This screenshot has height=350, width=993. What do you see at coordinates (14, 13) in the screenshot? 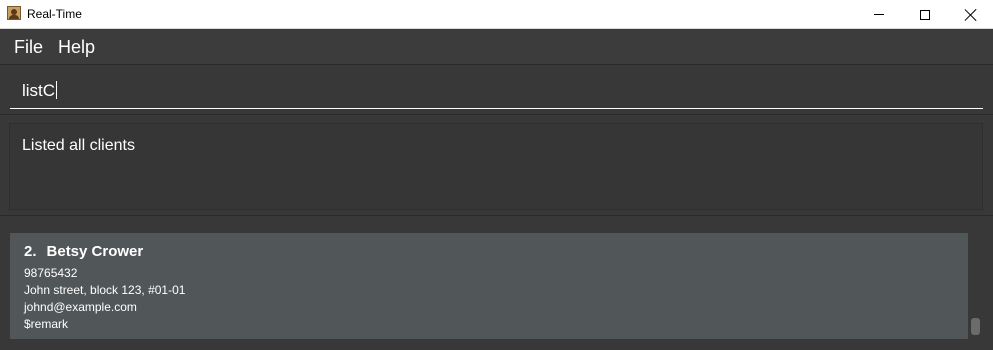
I see `app-logo-icon` at bounding box center [14, 13].